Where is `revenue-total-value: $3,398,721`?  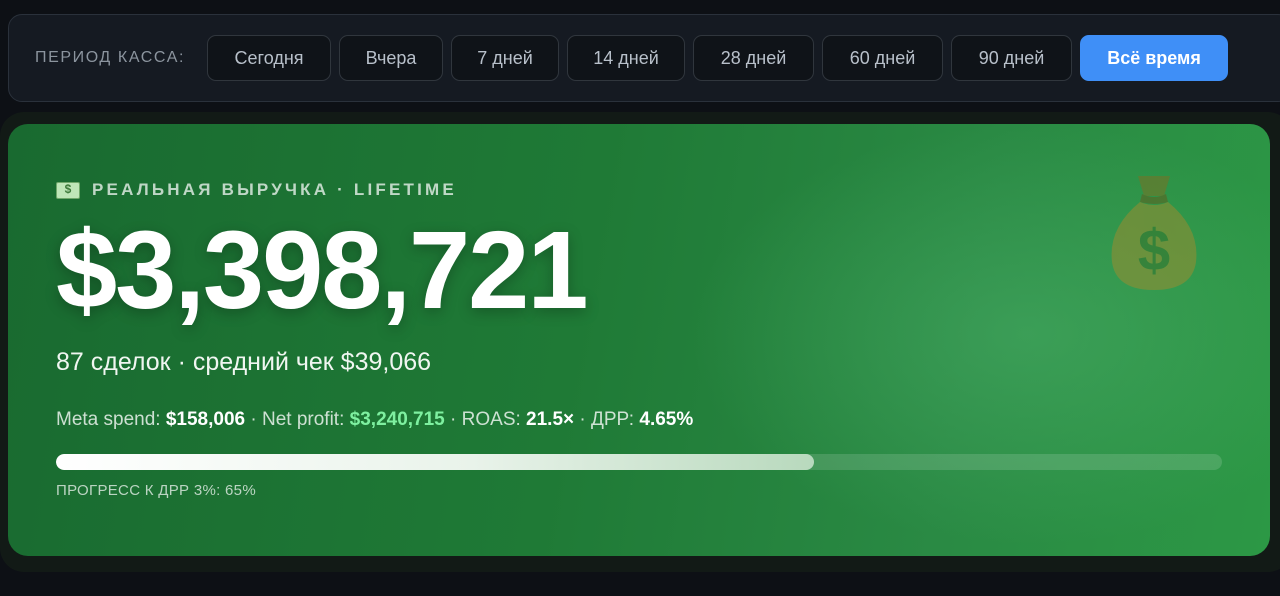 revenue-total-value: $3,398,721 is located at coordinates (322, 270).